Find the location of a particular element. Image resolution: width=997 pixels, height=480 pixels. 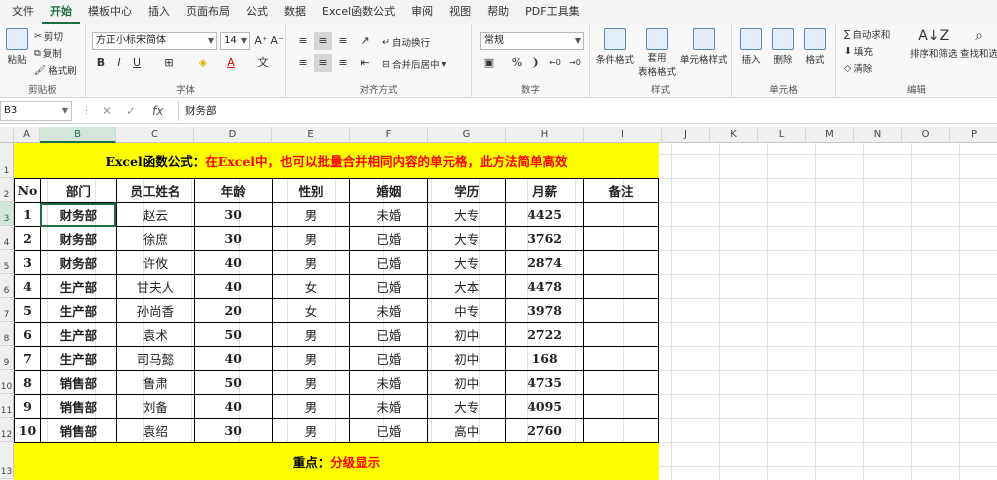

menu-tab-4: 页面布局 is located at coordinates (208, 12).